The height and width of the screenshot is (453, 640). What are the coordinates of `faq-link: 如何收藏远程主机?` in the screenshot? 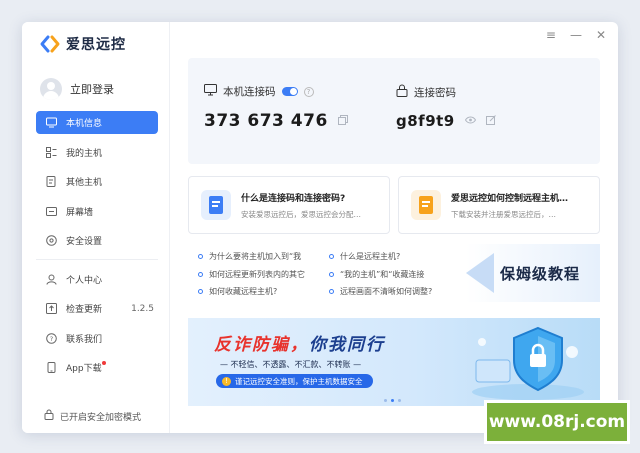 It's located at (263, 291).